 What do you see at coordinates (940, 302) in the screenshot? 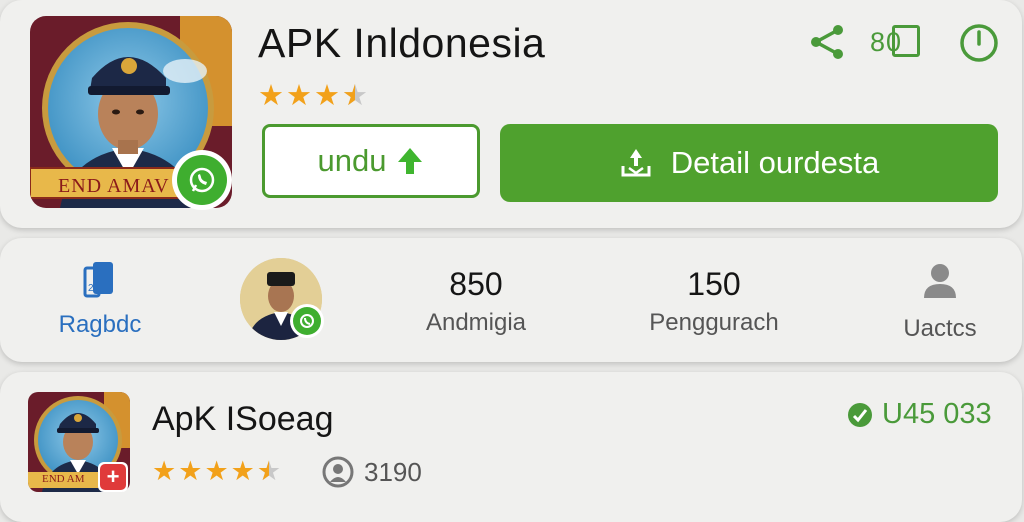
I see `stat-users: Uactcs` at bounding box center [940, 302].